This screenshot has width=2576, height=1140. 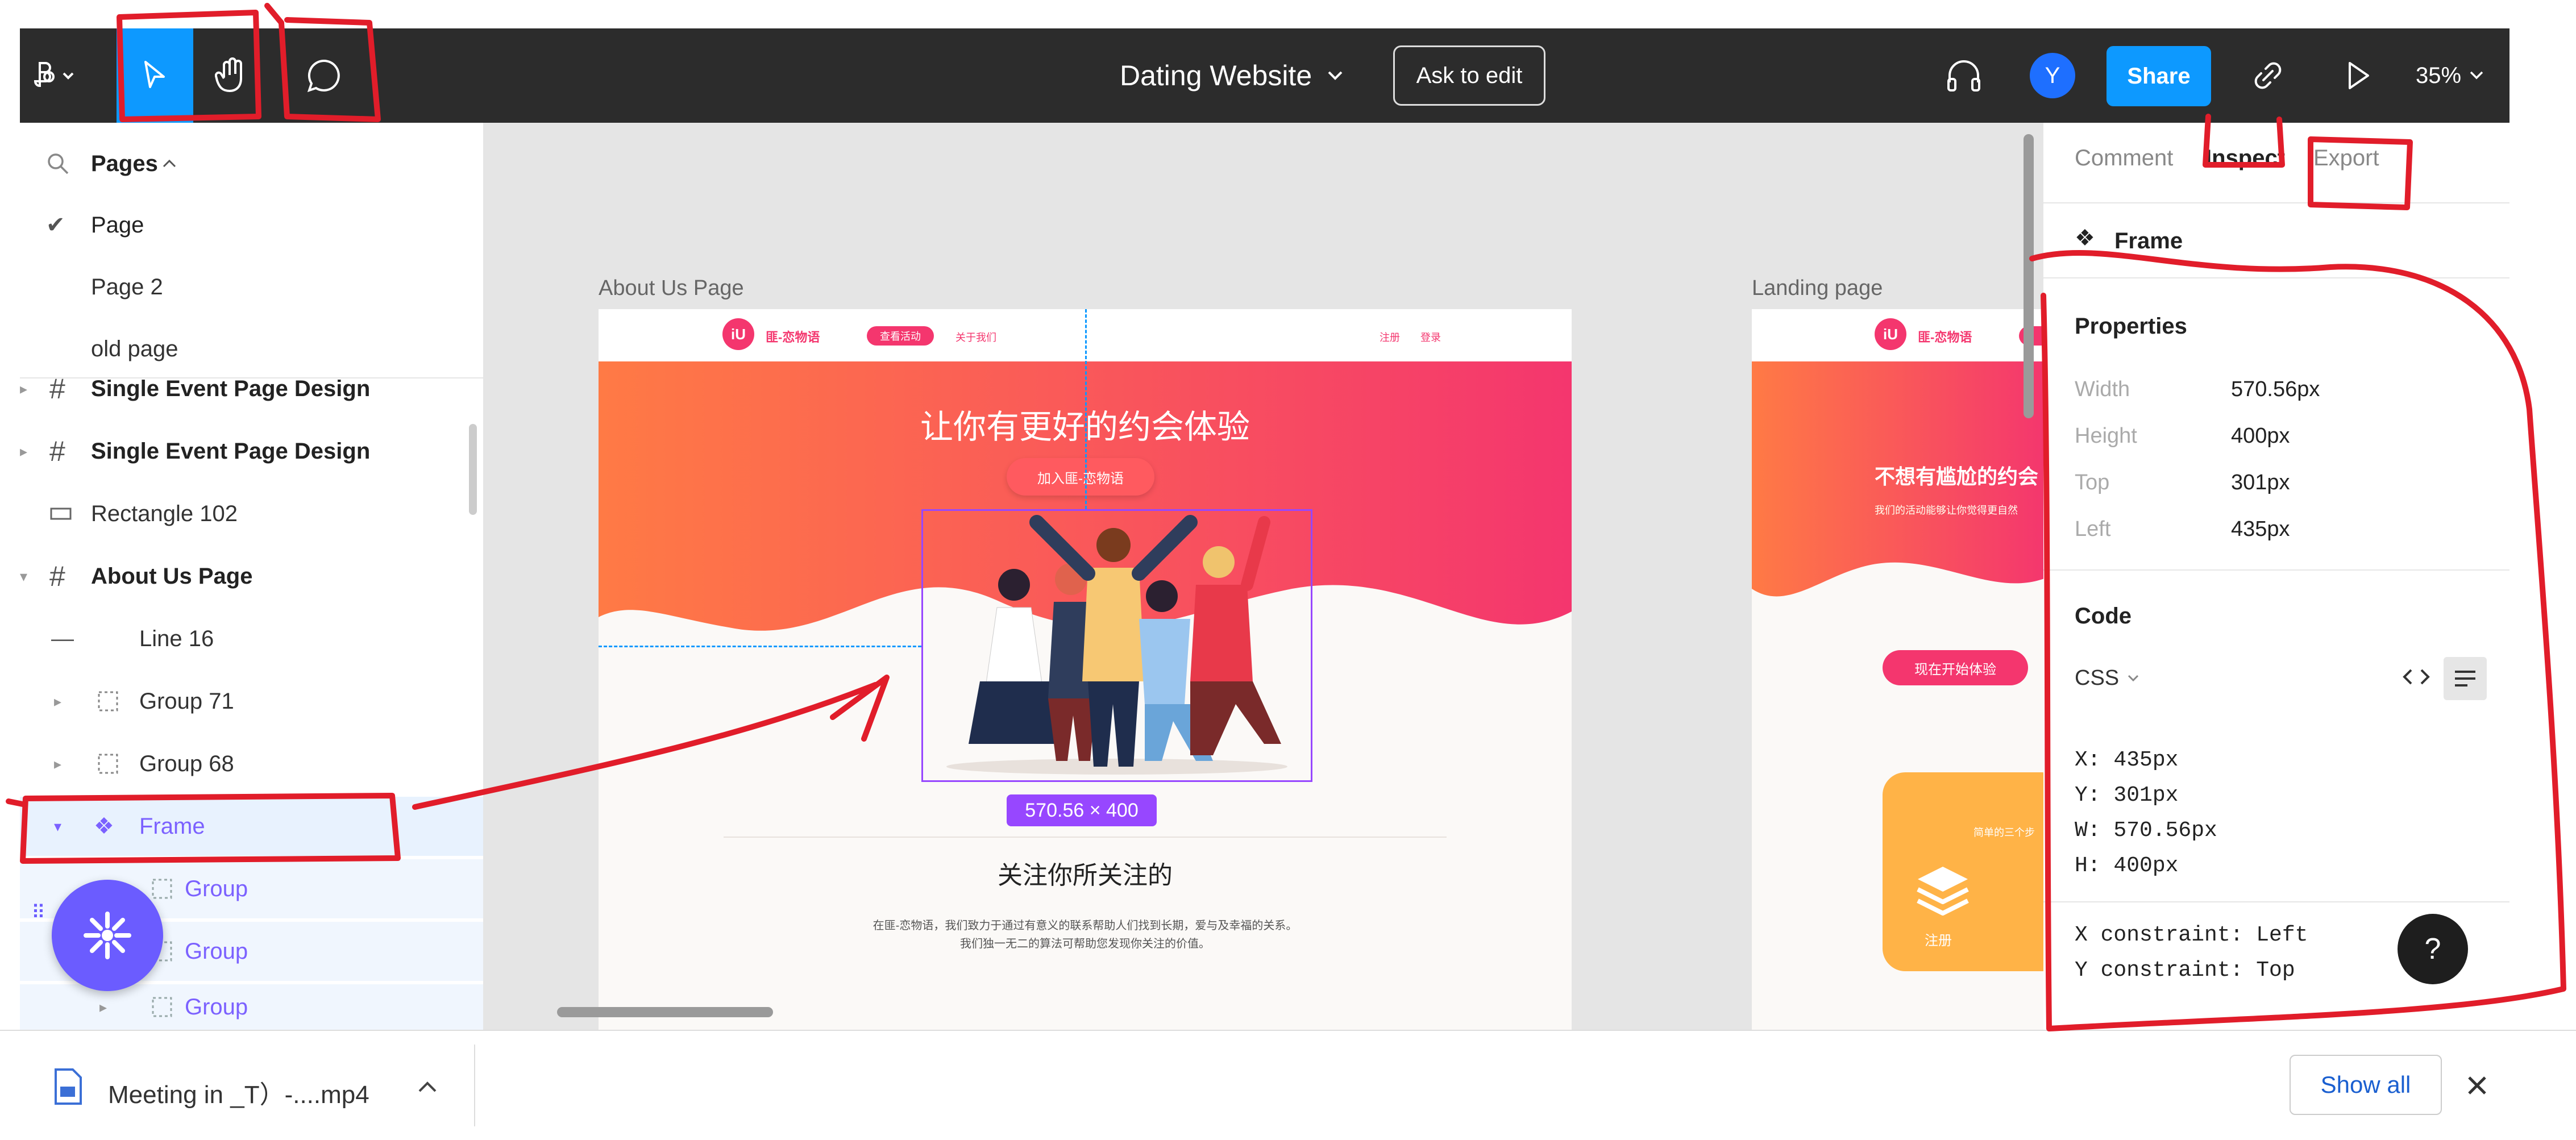 What do you see at coordinates (2260, 483) in the screenshot?
I see `top-value: 301px` at bounding box center [2260, 483].